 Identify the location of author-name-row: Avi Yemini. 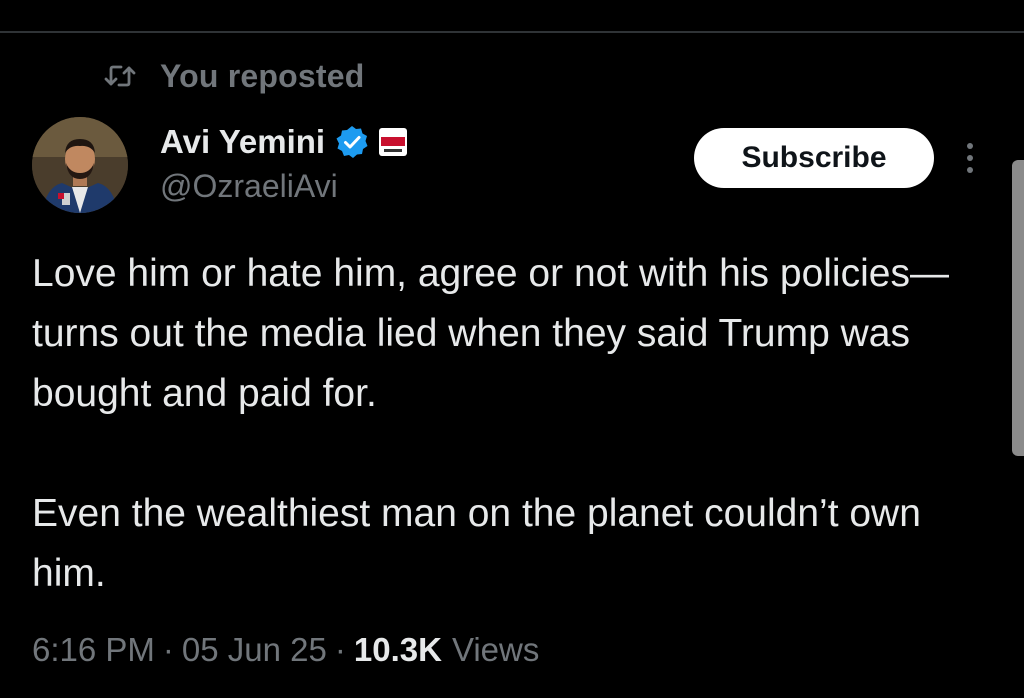
(284, 142).